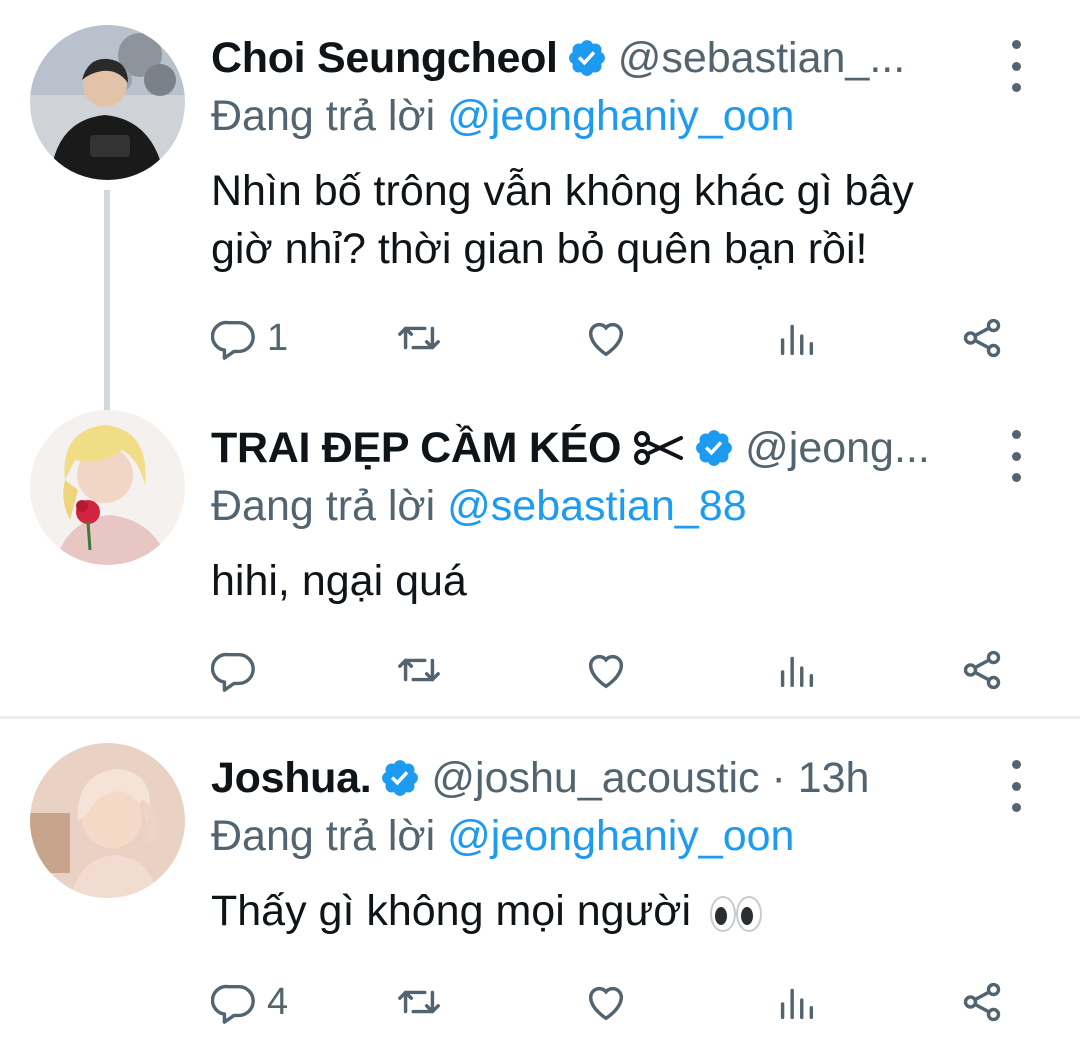 Image resolution: width=1080 pixels, height=1052 pixels. I want to click on tweet-divider, so click(540, 717).